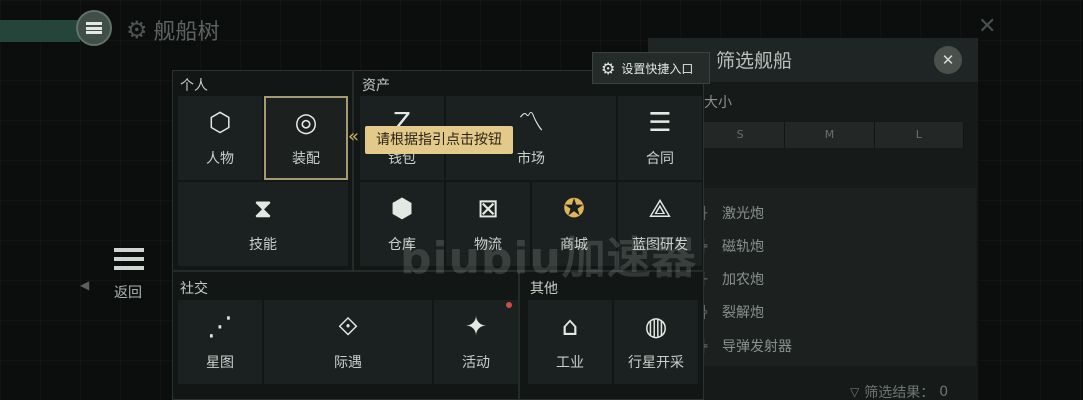 The height and width of the screenshot is (400, 1083). What do you see at coordinates (743, 247) in the screenshot?
I see `weapon-label: 磁轨炮` at bounding box center [743, 247].